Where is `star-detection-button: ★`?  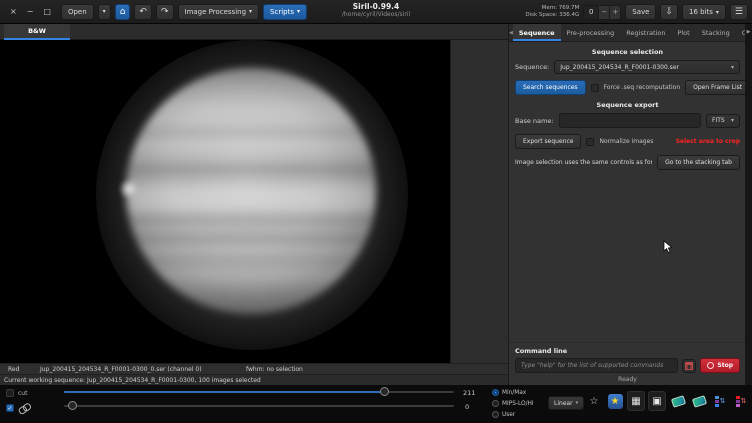 star-detection-button: ★ is located at coordinates (615, 401).